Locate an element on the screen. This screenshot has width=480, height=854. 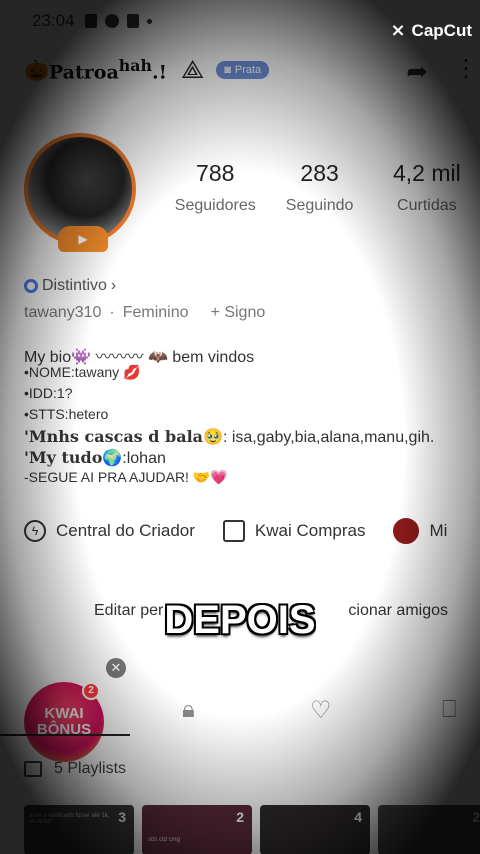
bio-line-lead: 'My tudo🌍 is located at coordinates (73, 457).